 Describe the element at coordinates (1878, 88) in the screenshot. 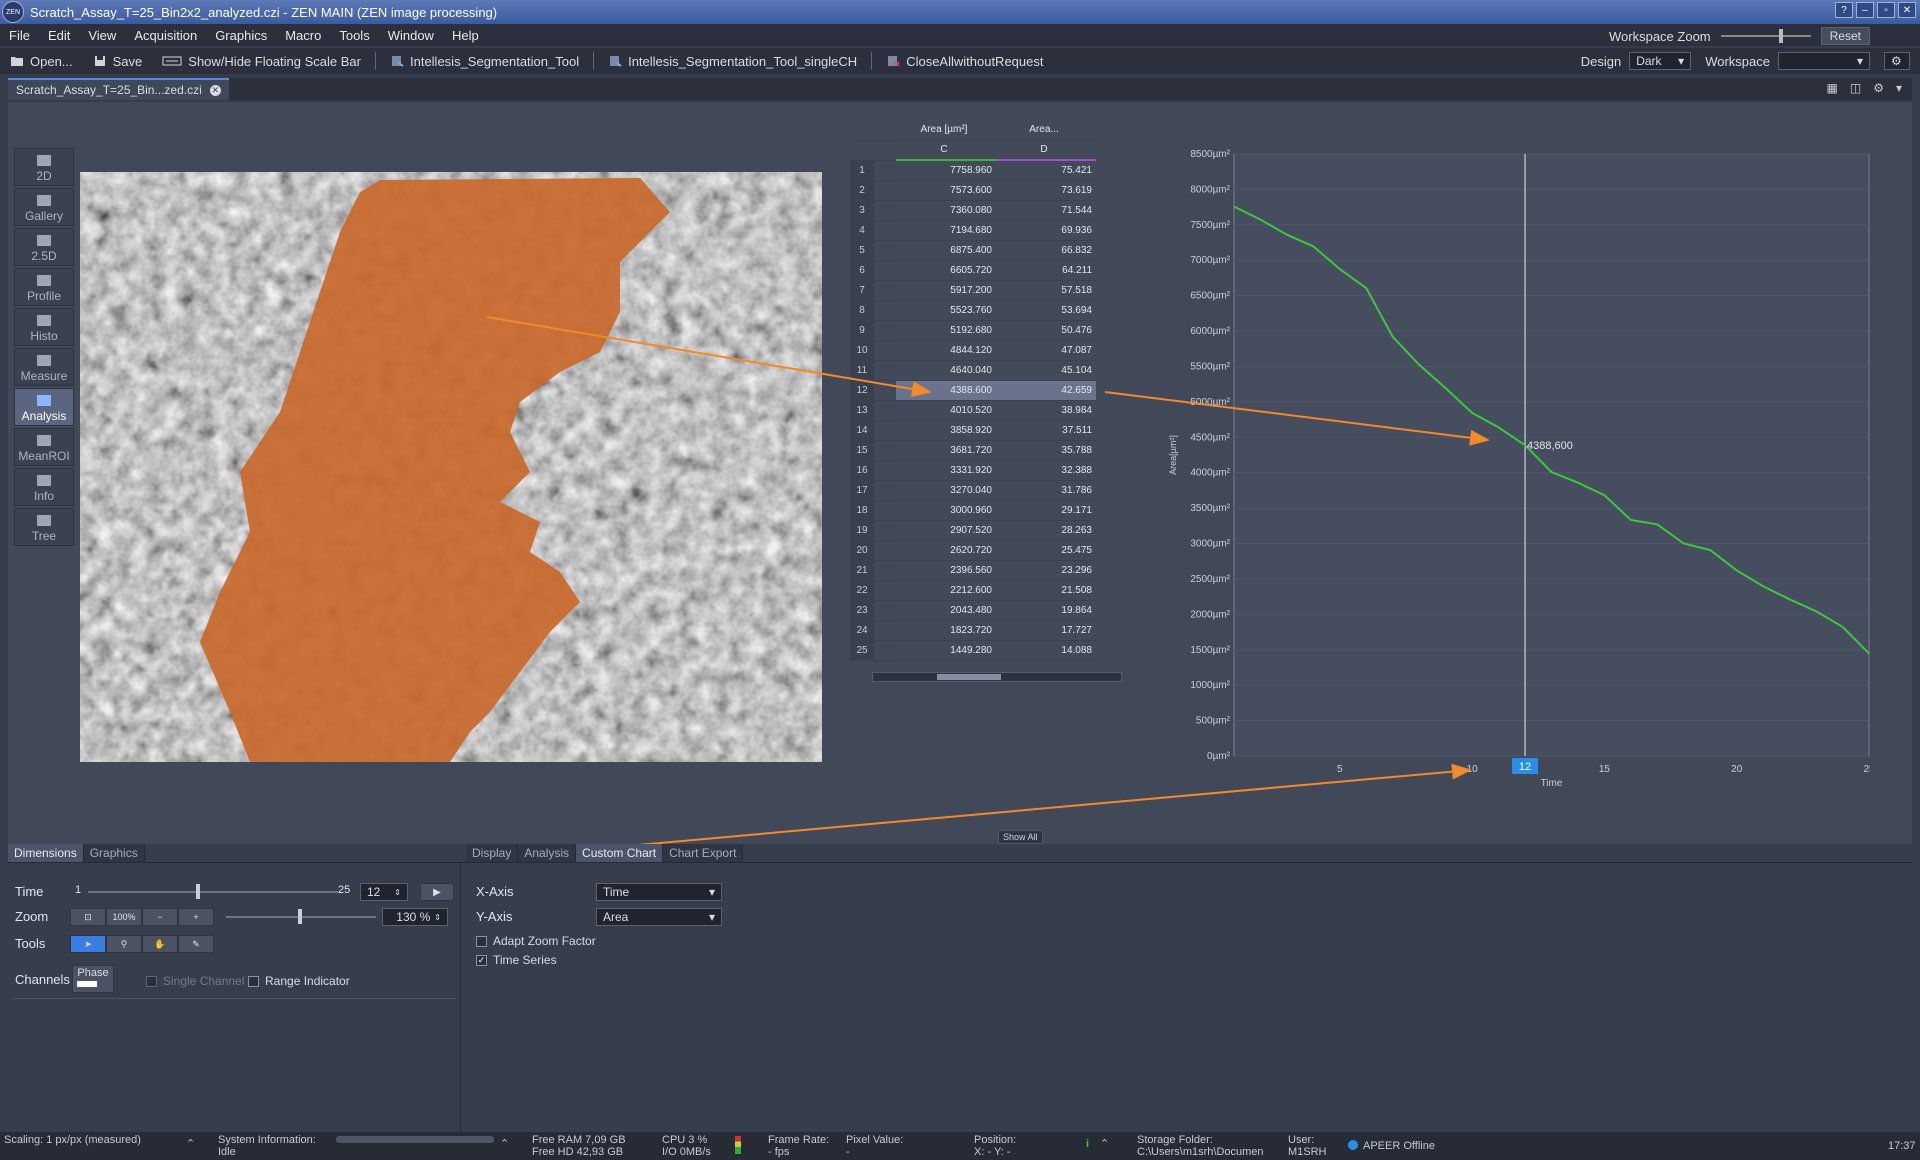

I see `gear-icon: ⚙` at that location.